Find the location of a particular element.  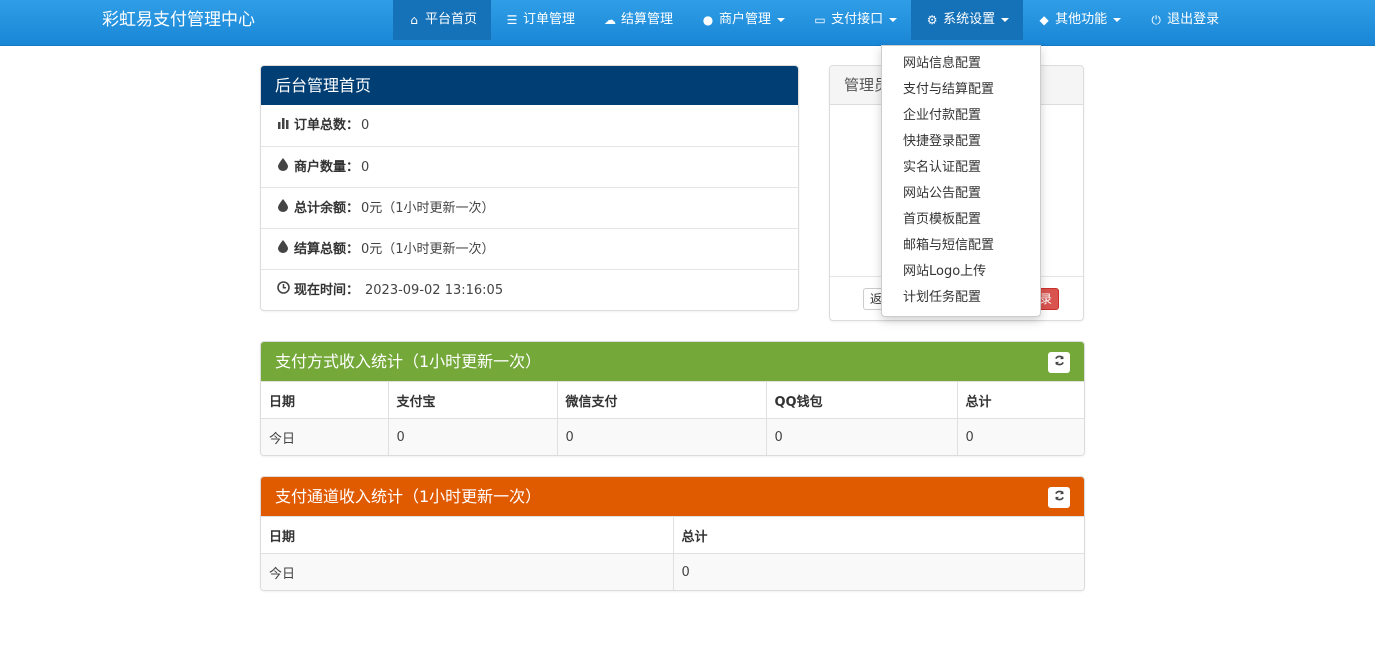

pay-method-table: 日期 支付宝 微信支付 QQ钱包 总计 今日 0 0 0 0 is located at coordinates (672, 418).